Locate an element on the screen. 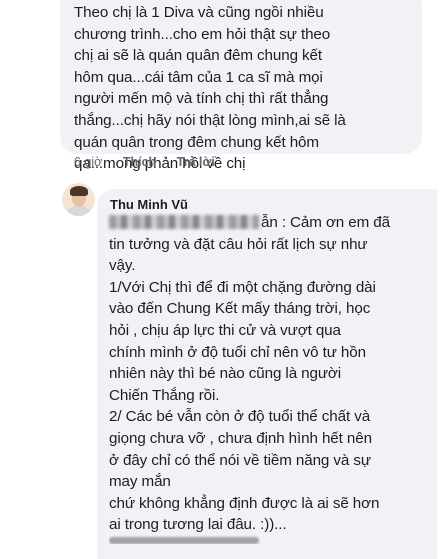 This screenshot has height=559, width=443. reply-author-avatar is located at coordinates (78, 199).